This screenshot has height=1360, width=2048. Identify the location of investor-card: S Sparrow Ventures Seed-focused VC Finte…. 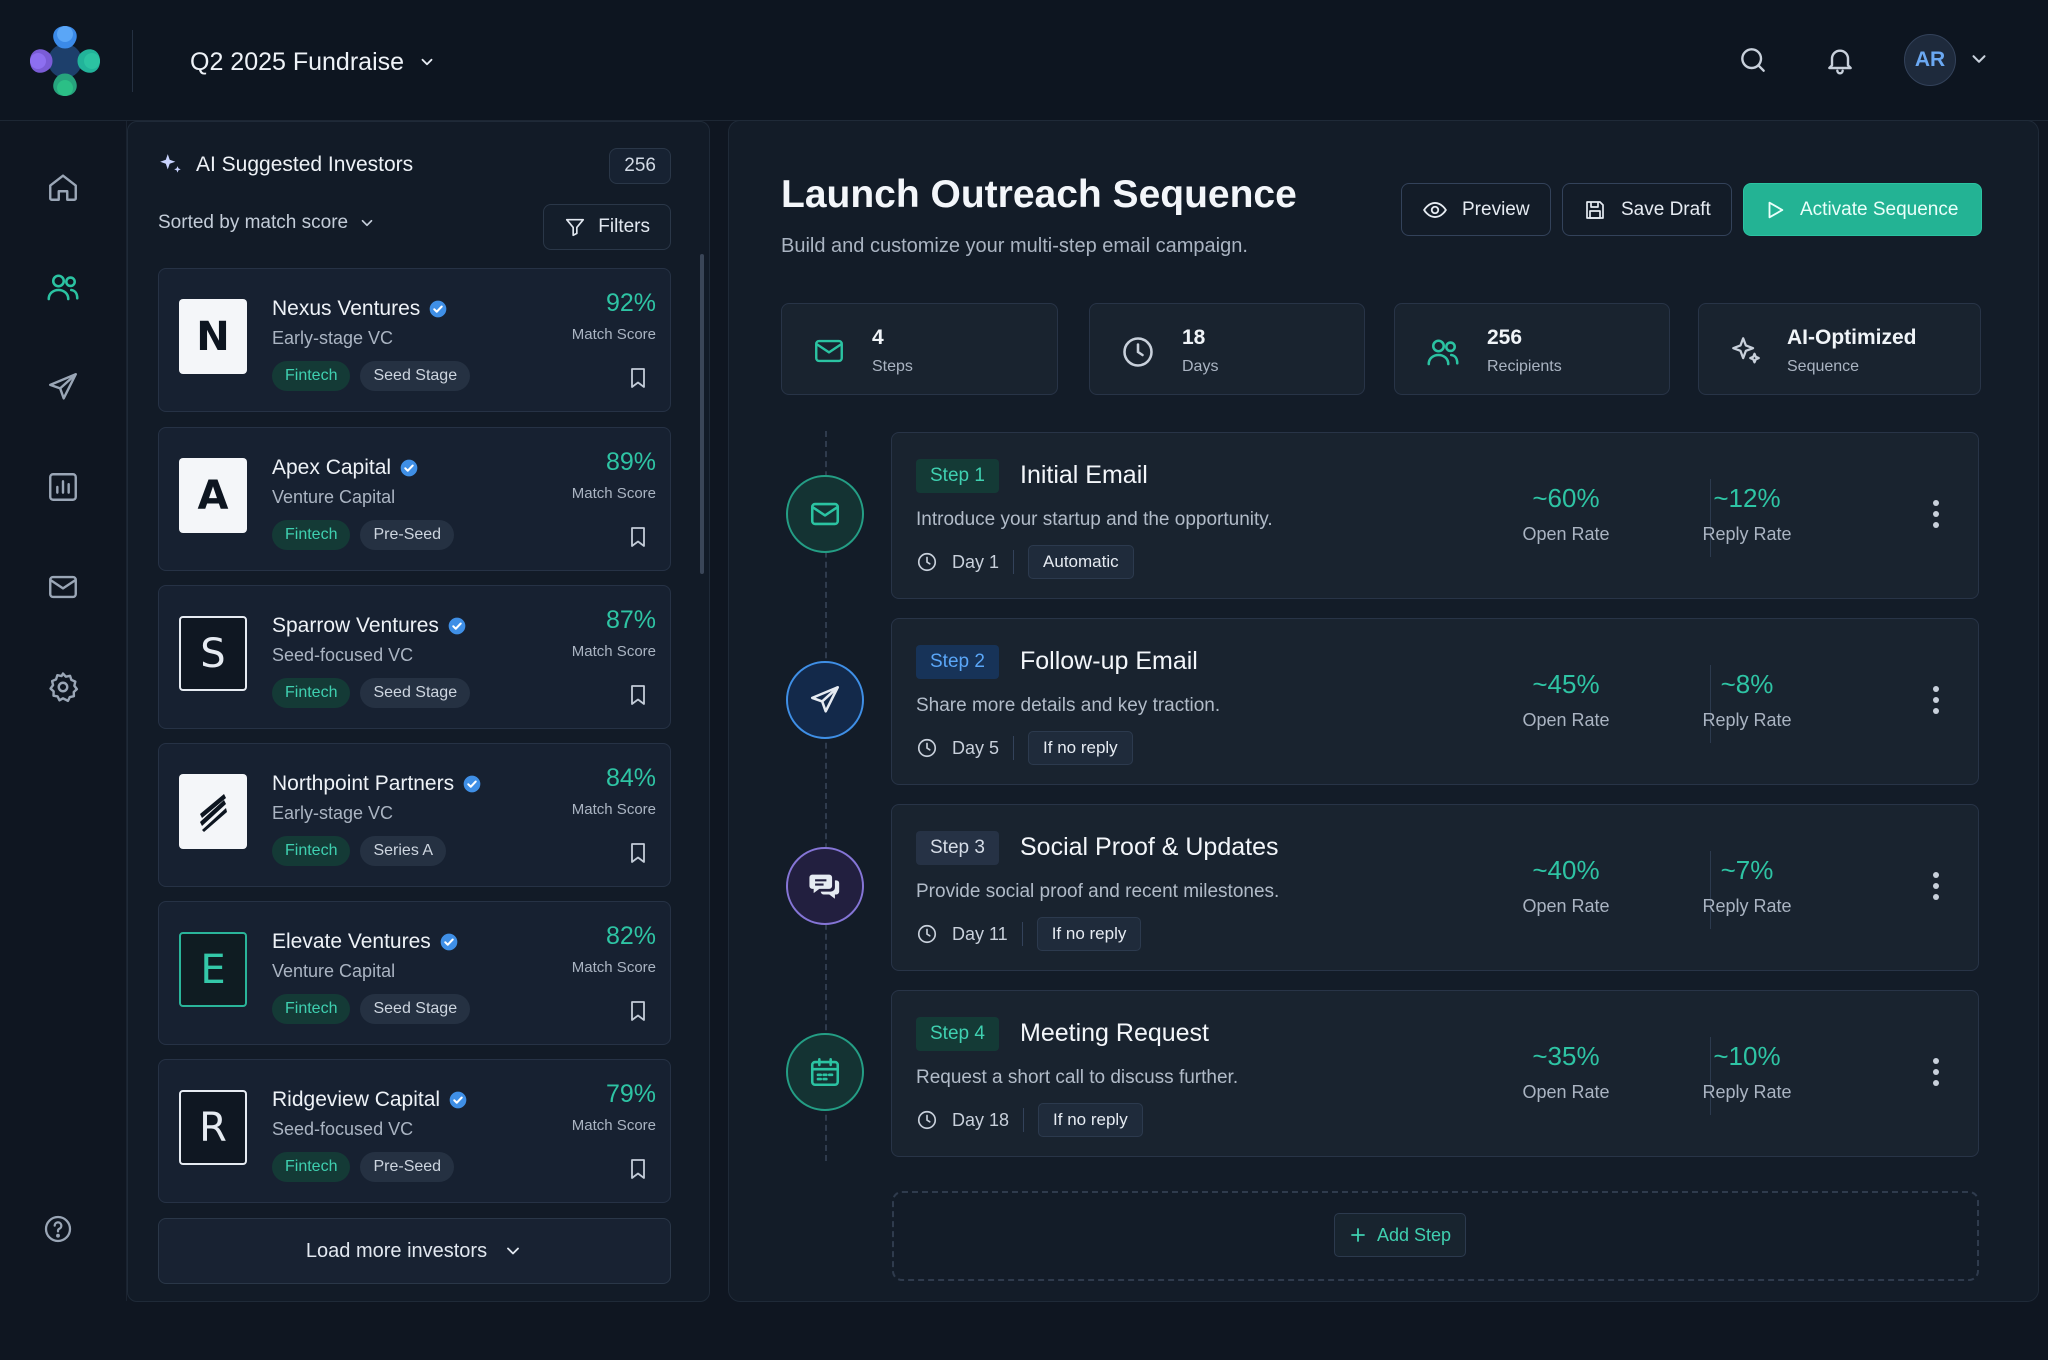
(414, 657).